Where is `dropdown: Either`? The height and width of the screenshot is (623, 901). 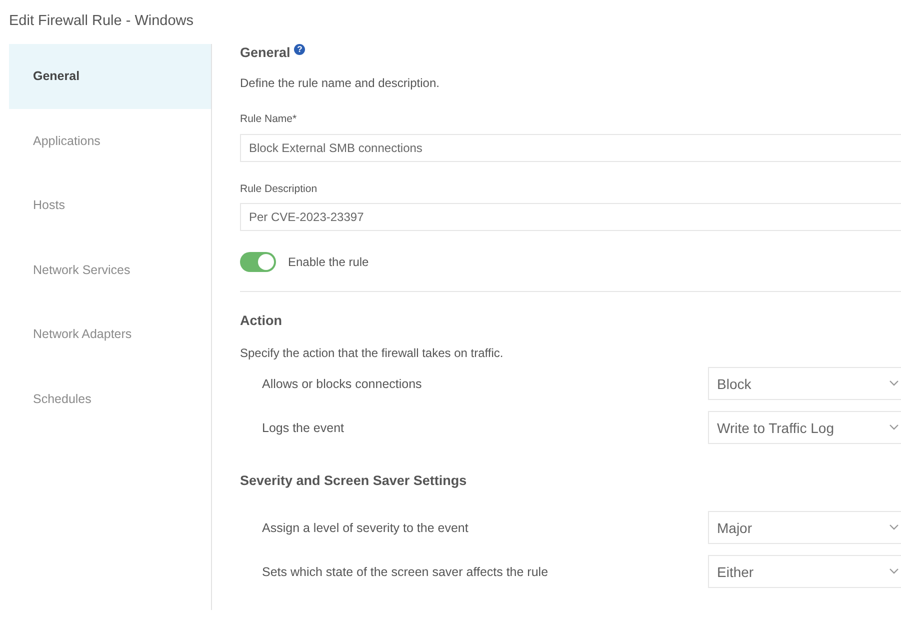
dropdown: Either is located at coordinates (804, 571).